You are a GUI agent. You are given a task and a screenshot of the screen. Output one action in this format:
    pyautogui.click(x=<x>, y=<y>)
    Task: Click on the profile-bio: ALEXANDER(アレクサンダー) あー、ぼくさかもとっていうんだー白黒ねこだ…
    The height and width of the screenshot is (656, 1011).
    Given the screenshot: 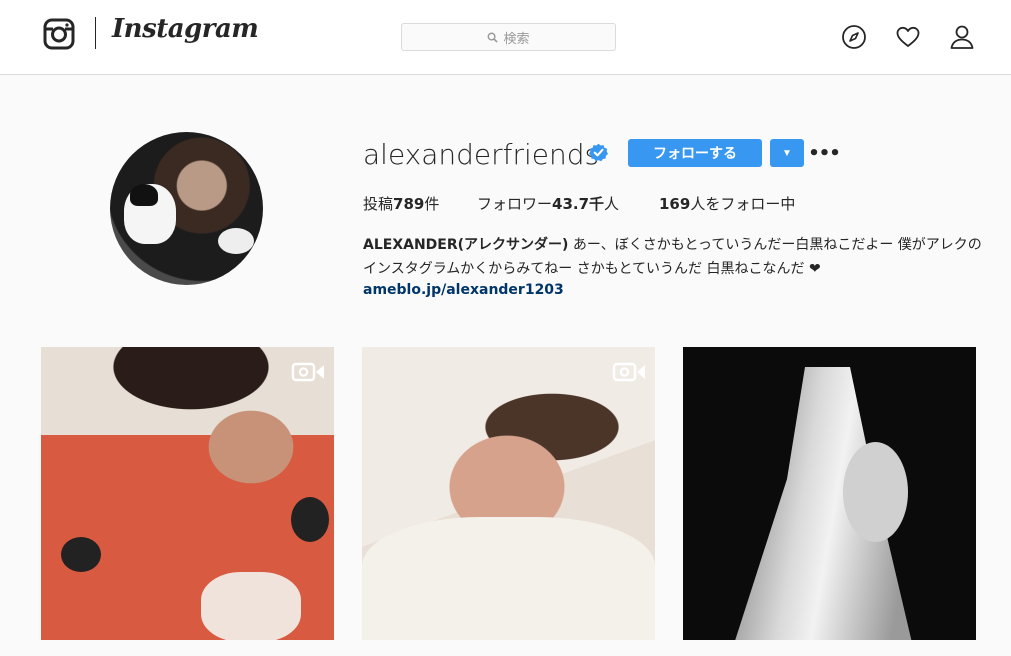 What is the action you would take?
    pyautogui.click(x=673, y=257)
    